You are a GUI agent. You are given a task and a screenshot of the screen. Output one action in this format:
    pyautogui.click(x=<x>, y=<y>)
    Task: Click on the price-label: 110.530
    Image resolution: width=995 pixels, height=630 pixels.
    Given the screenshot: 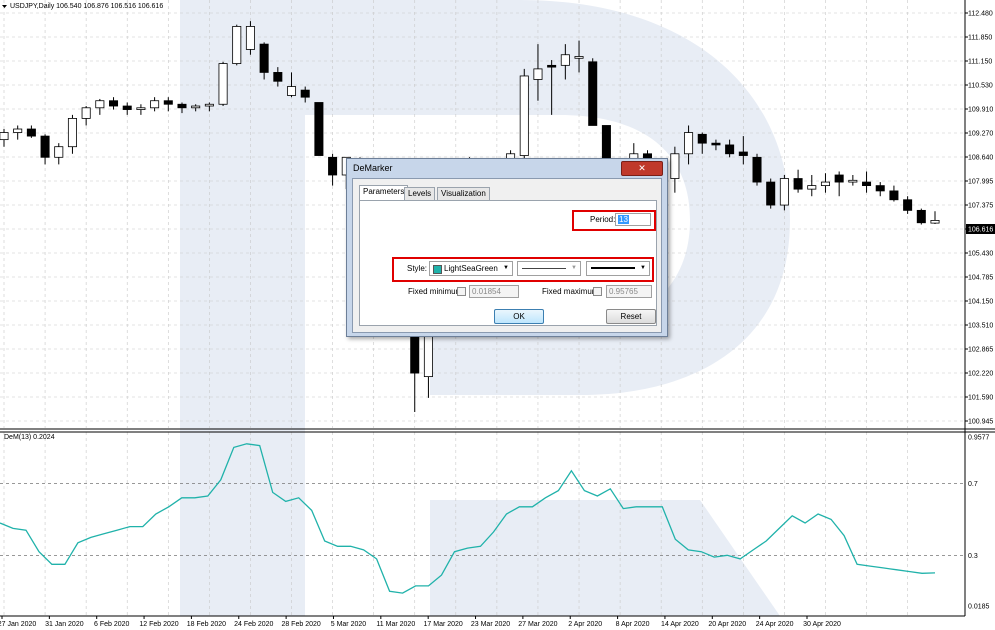 What is the action you would take?
    pyautogui.click(x=980, y=86)
    